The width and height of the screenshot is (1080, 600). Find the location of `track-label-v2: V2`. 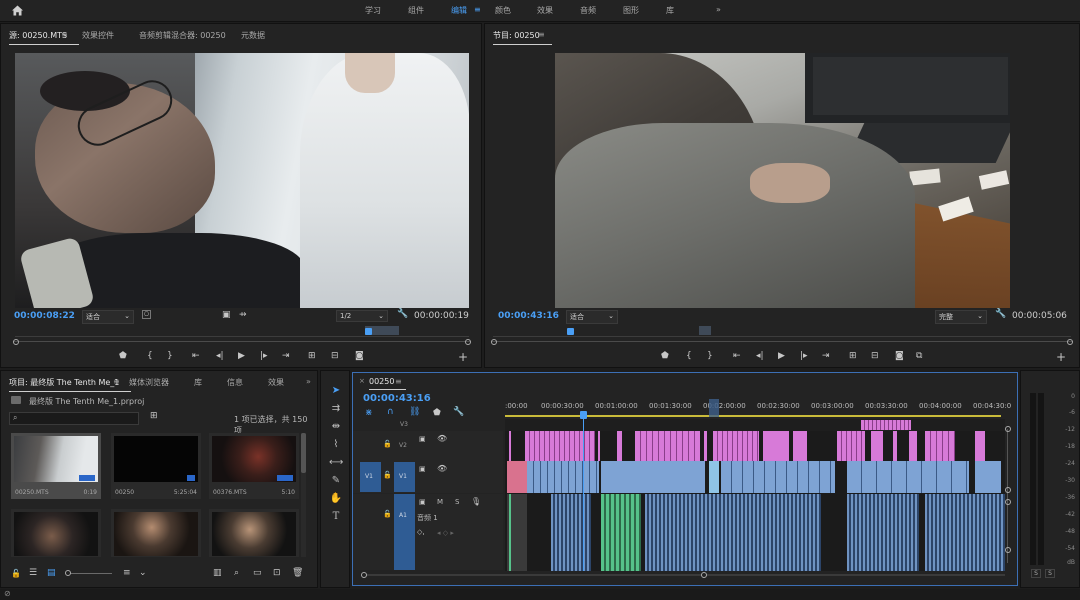

track-label-v2: V2 is located at coordinates (403, 445).